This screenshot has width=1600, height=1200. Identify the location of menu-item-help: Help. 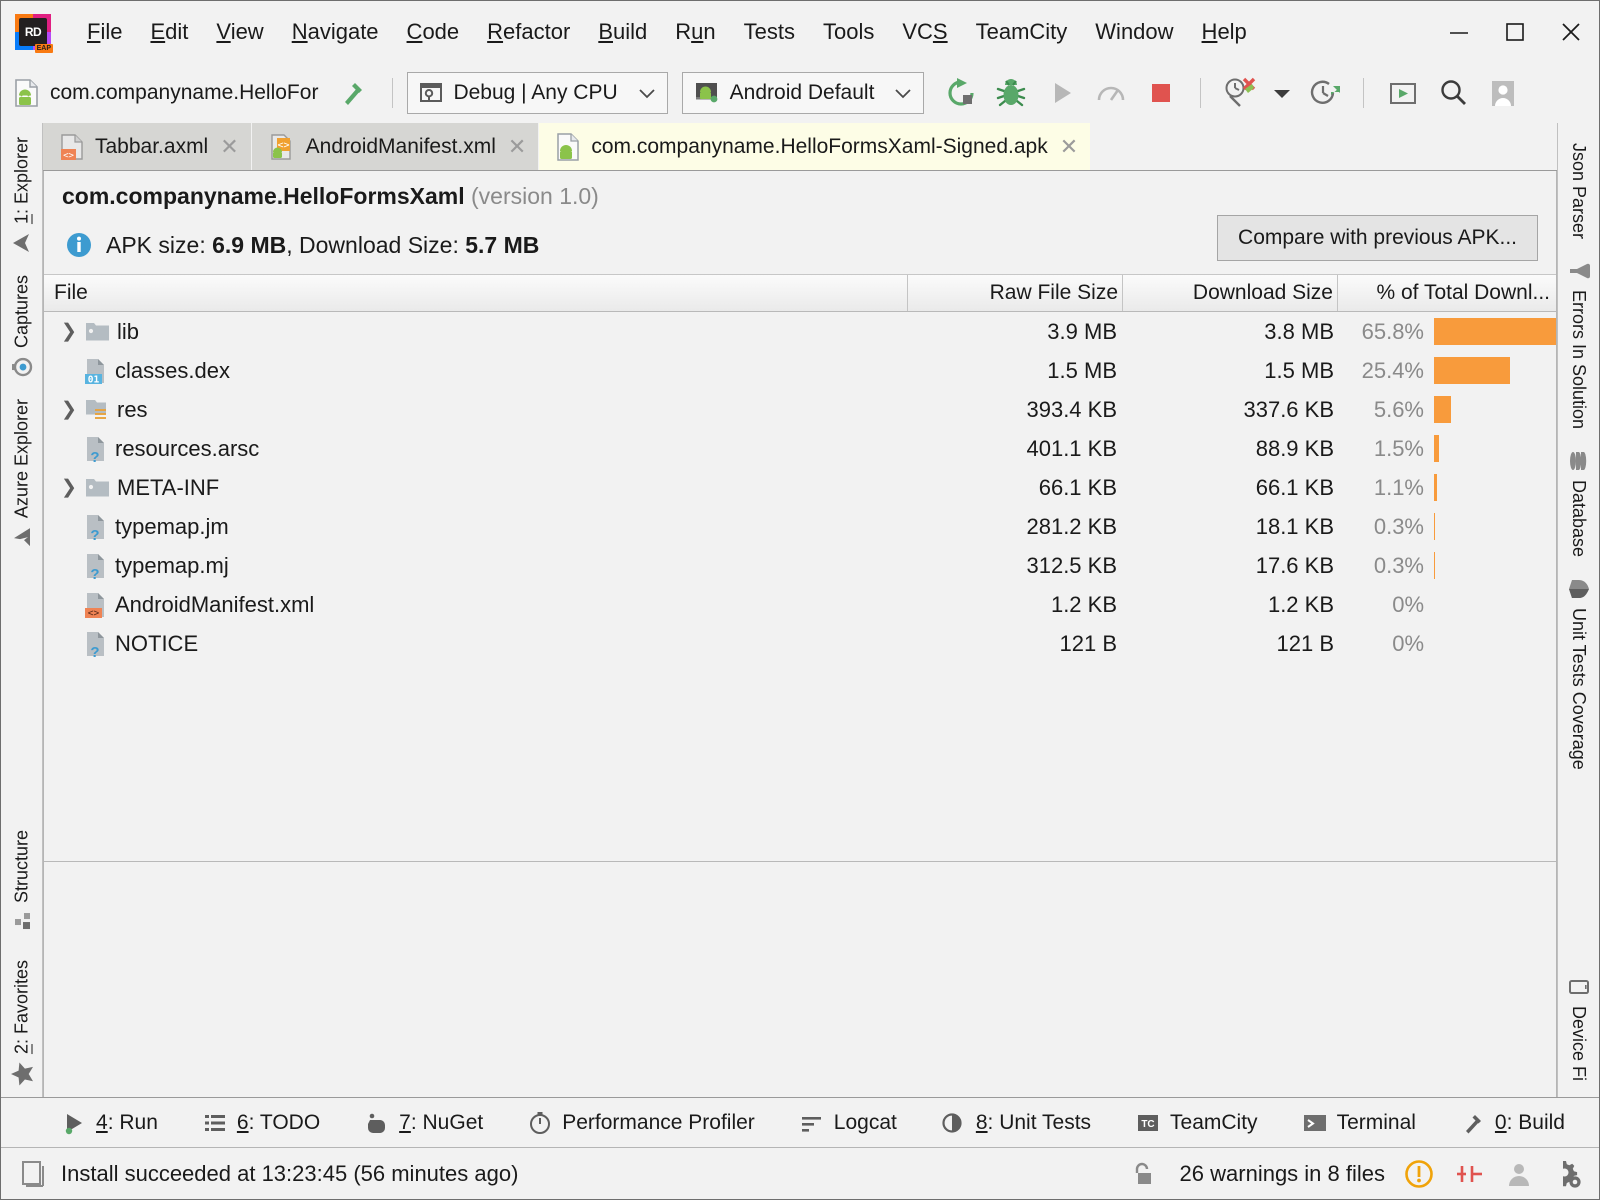
(1224, 32).